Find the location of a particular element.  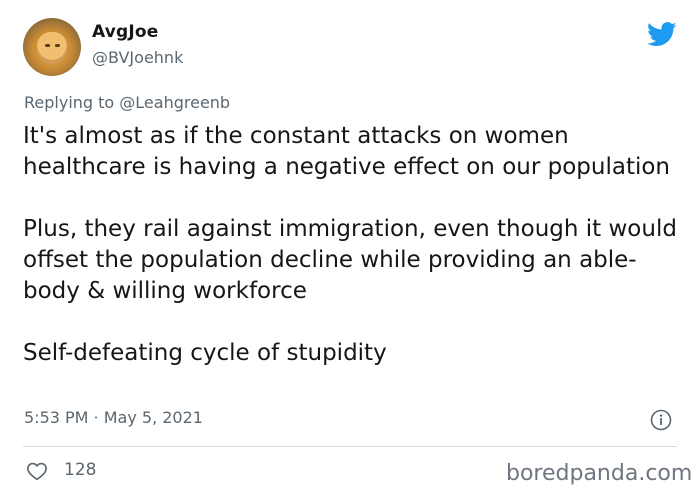

tweet-timestamp: 5:53 PM · May 5, 2021 is located at coordinates (113, 417).